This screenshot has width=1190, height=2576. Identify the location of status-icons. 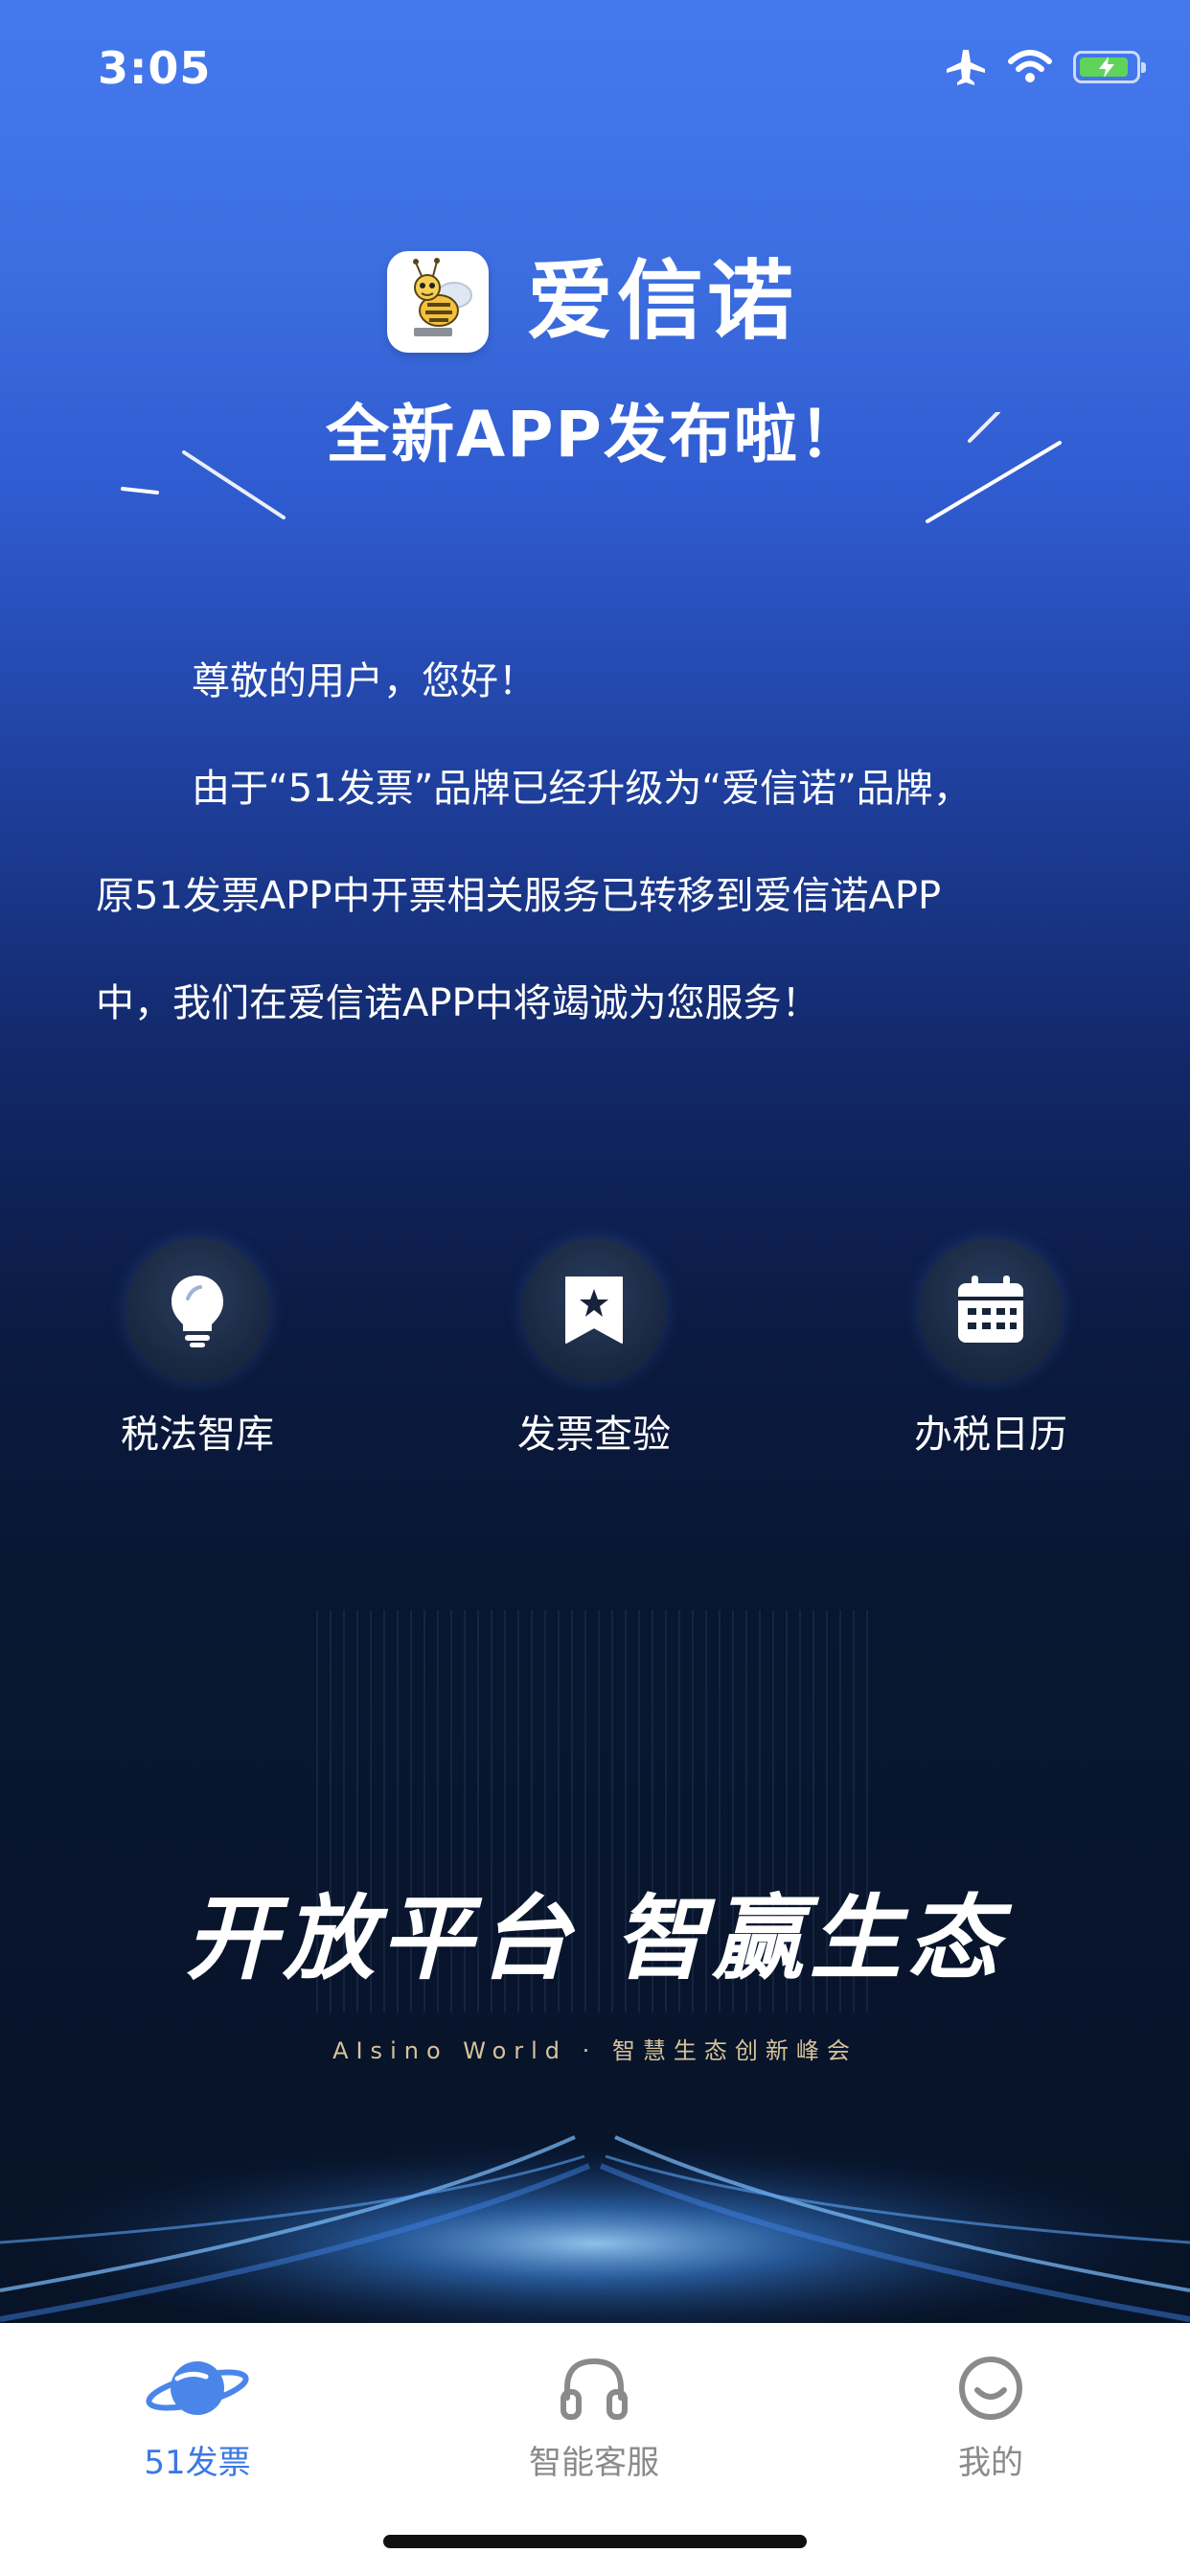
(1045, 67).